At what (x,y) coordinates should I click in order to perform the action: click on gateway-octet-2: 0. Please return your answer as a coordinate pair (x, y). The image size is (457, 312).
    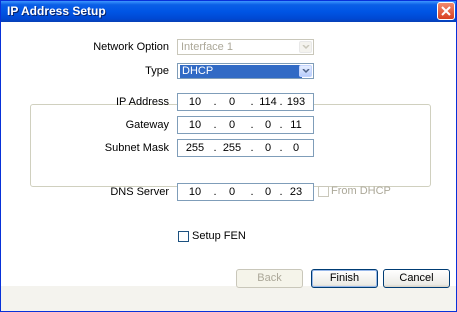
    Looking at the image, I should click on (232, 125).